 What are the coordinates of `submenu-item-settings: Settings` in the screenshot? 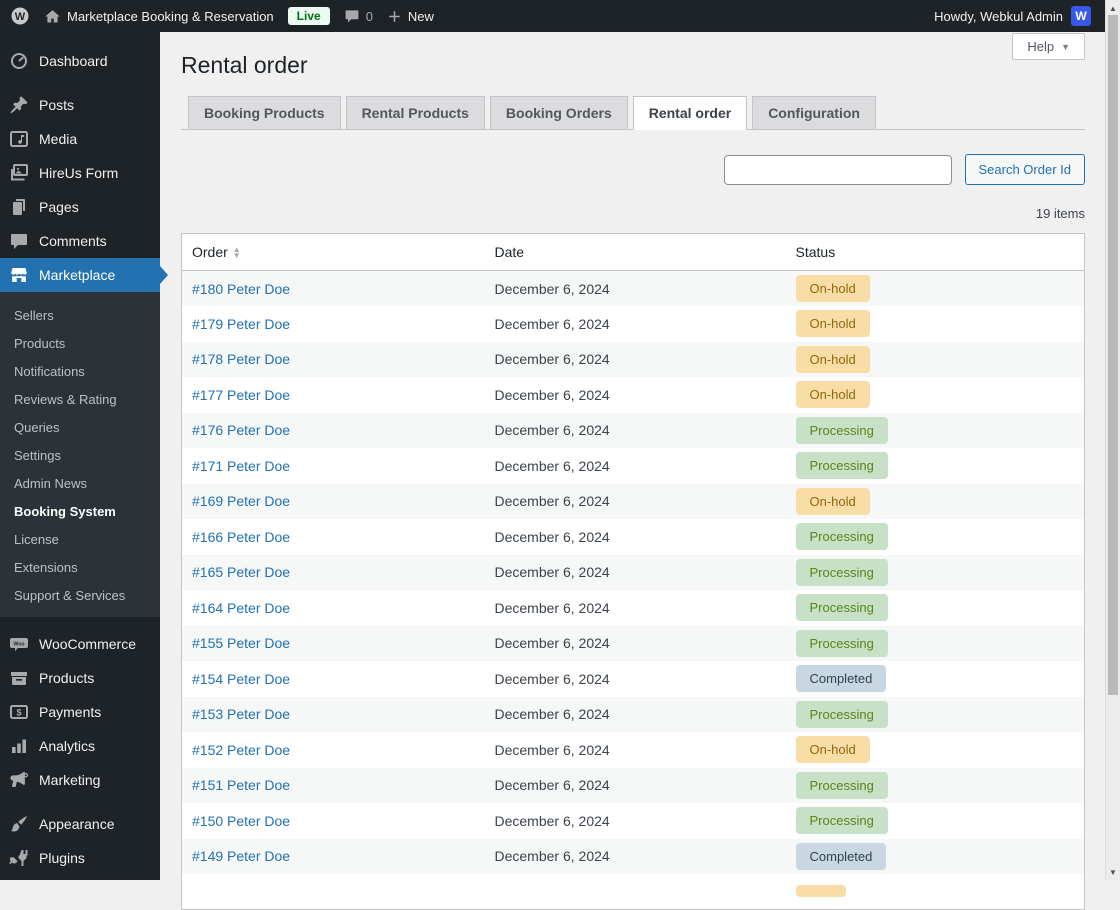 It's located at (80, 455).